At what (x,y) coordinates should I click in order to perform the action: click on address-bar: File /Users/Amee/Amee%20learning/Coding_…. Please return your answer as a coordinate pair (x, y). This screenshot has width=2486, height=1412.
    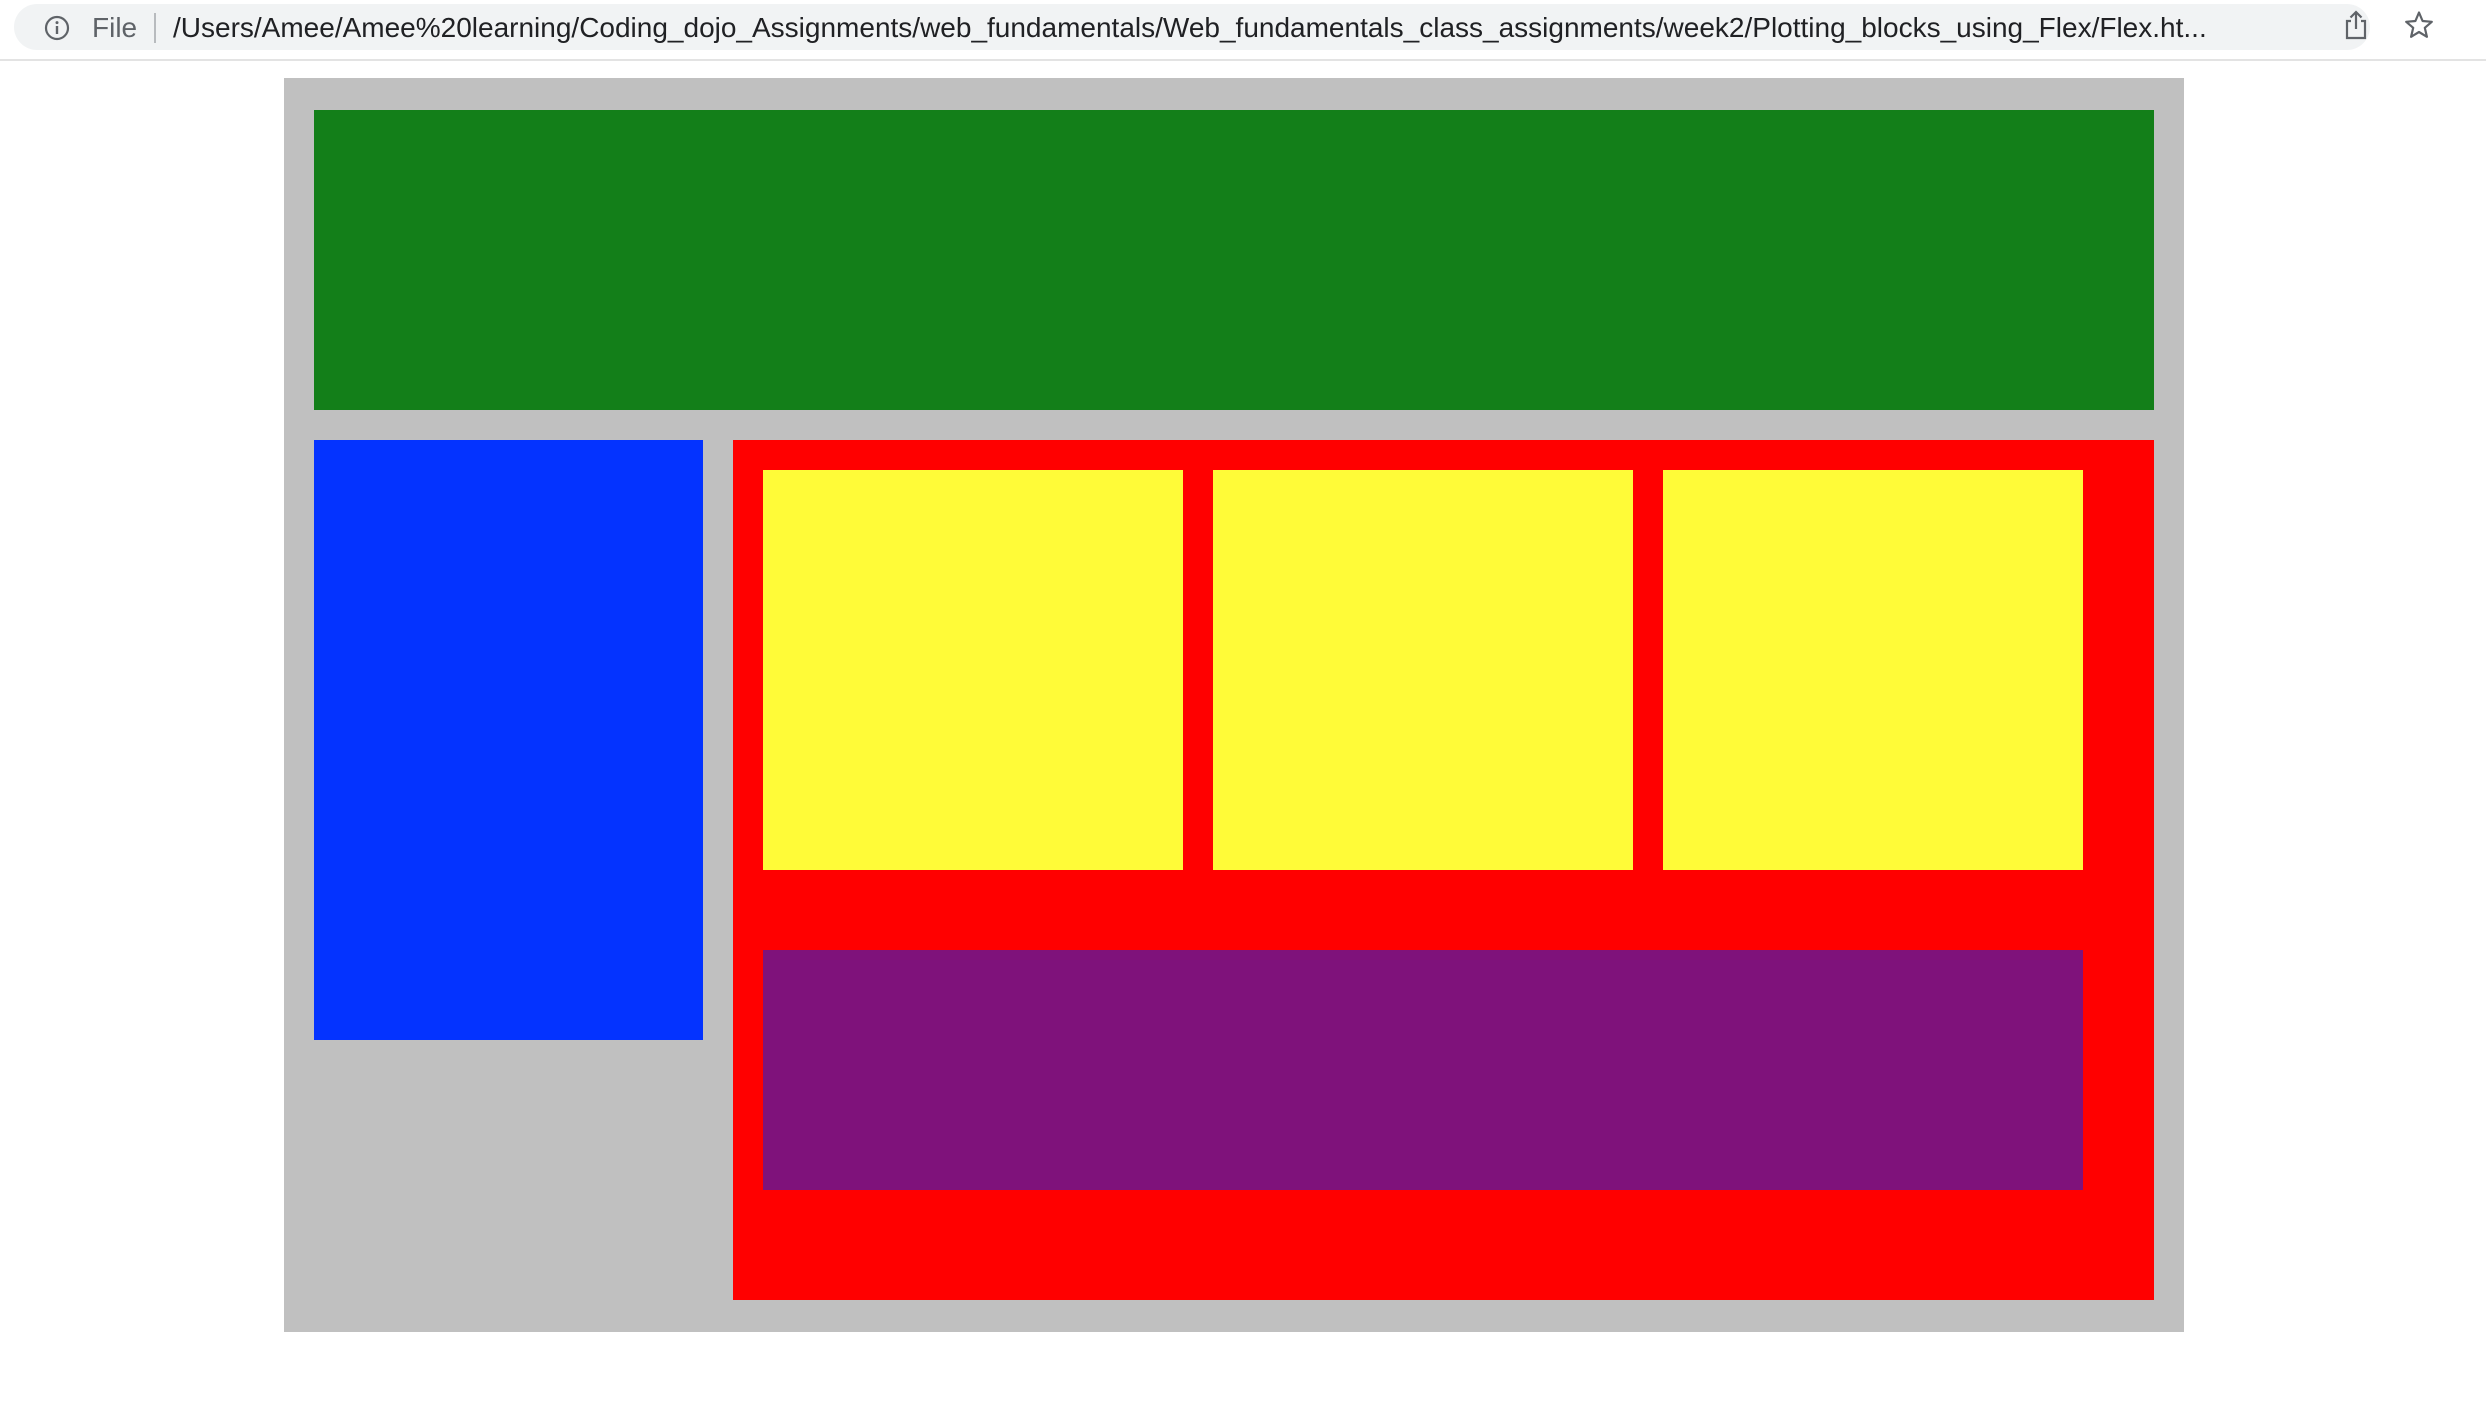
    Looking at the image, I should click on (1192, 27).